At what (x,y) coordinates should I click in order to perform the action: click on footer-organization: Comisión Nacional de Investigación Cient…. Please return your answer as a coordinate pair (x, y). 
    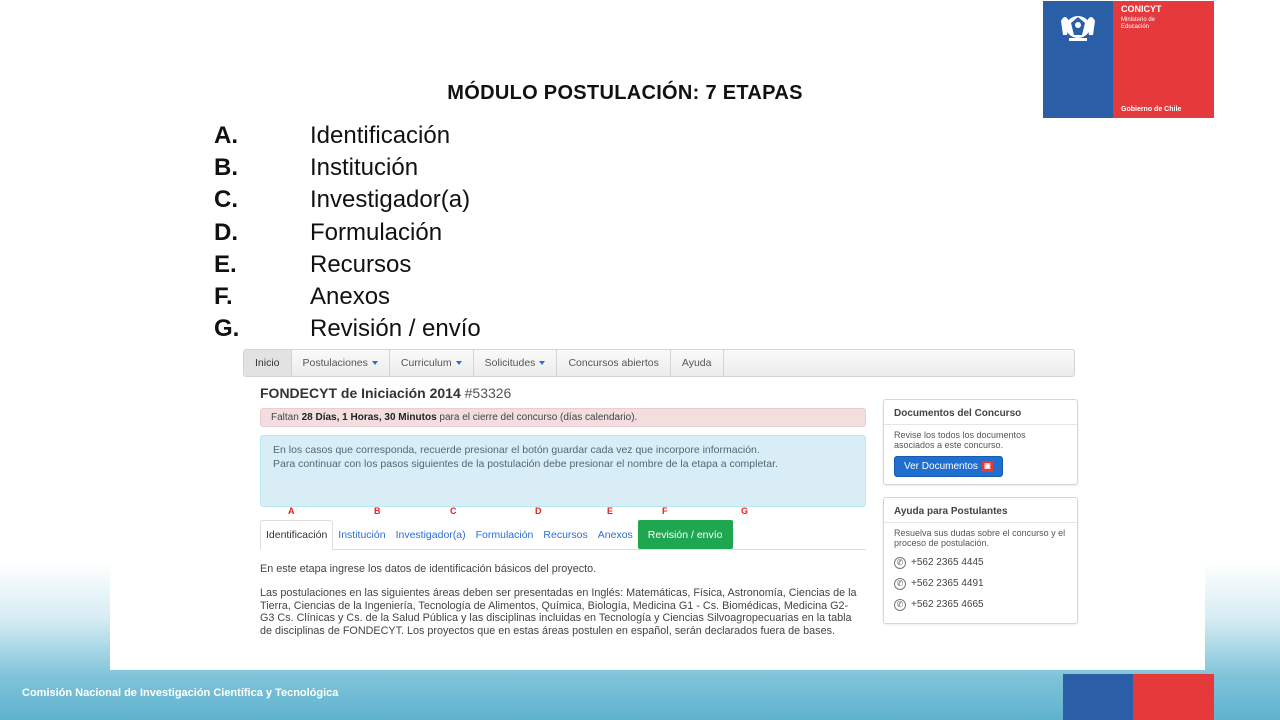
    Looking at the image, I should click on (180, 693).